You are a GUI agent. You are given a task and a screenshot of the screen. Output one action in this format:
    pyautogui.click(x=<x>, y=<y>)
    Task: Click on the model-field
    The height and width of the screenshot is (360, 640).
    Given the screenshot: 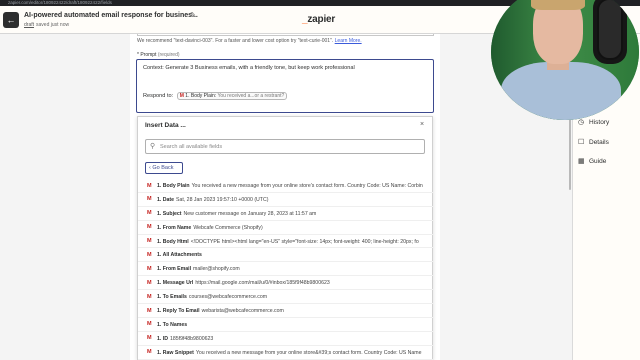 What is the action you would take?
    pyautogui.click(x=285, y=35)
    